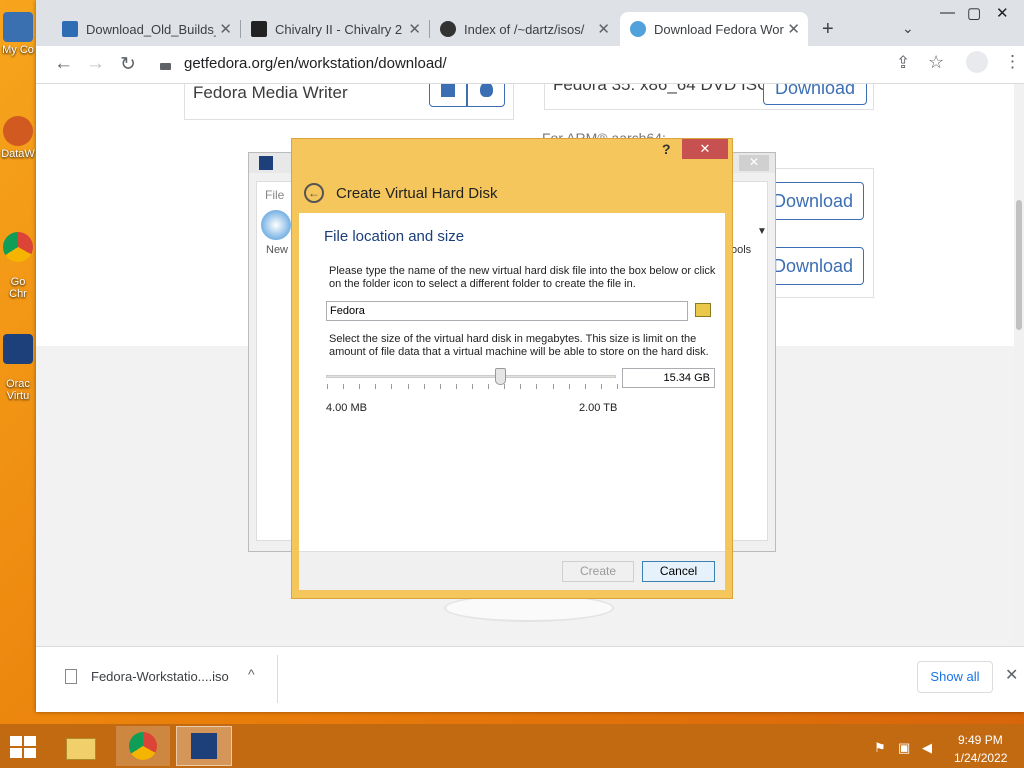  Describe the element at coordinates (417, 193) in the screenshot. I see `dialog-title: Create Virtual Hard Disk` at that location.